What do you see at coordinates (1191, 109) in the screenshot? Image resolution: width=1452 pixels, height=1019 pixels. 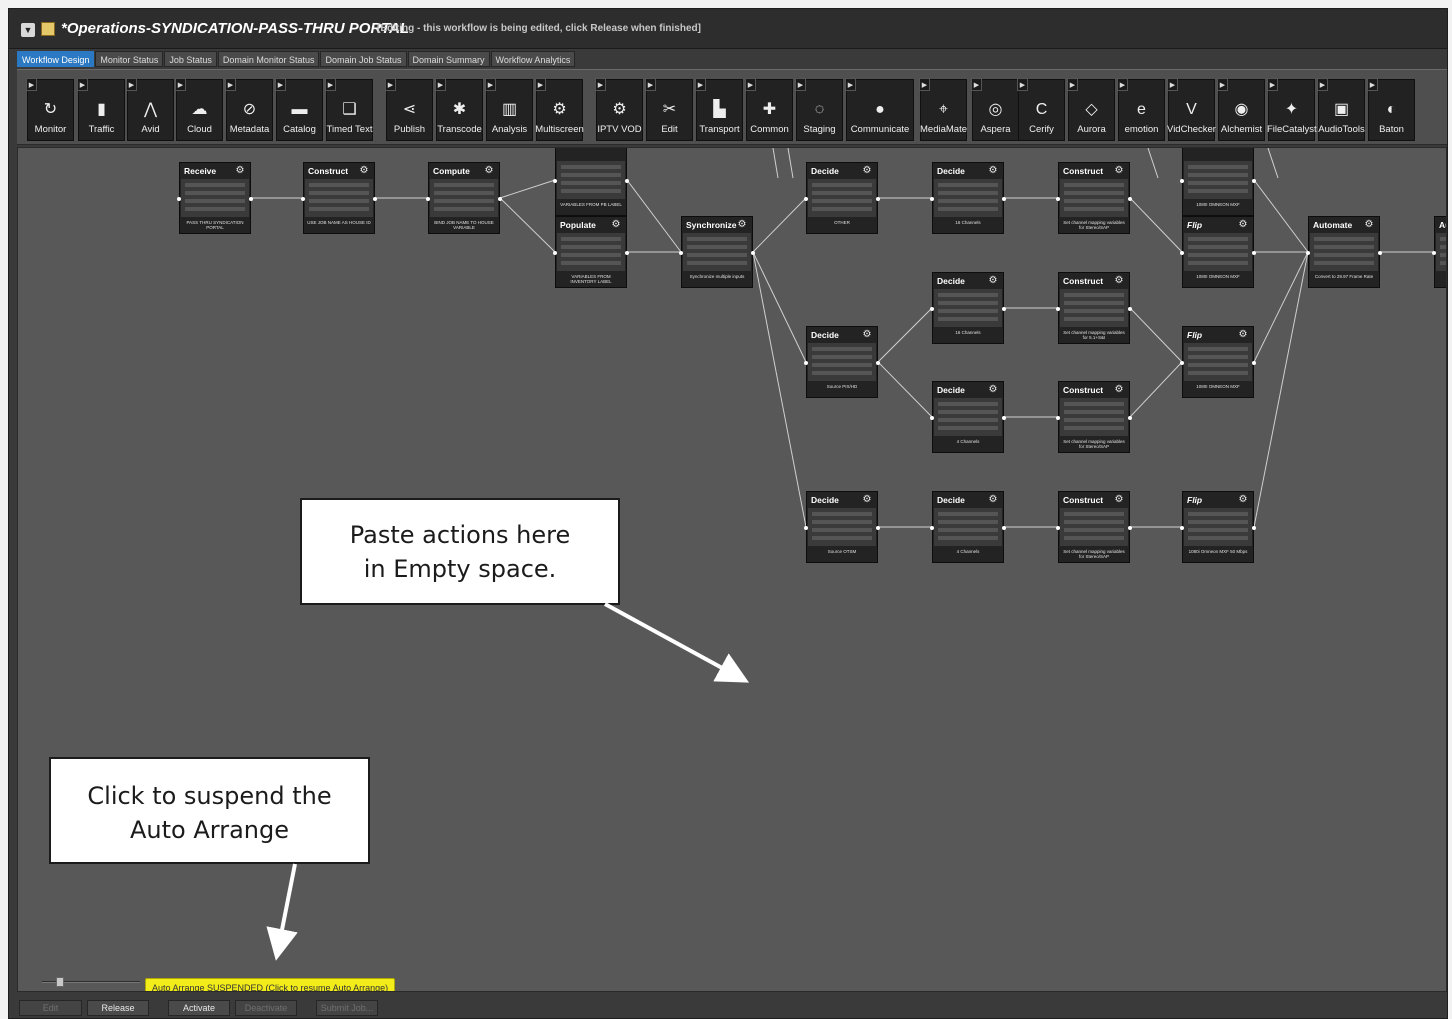 I see `tool-vidchecker: ▶ V VidChecker` at bounding box center [1191, 109].